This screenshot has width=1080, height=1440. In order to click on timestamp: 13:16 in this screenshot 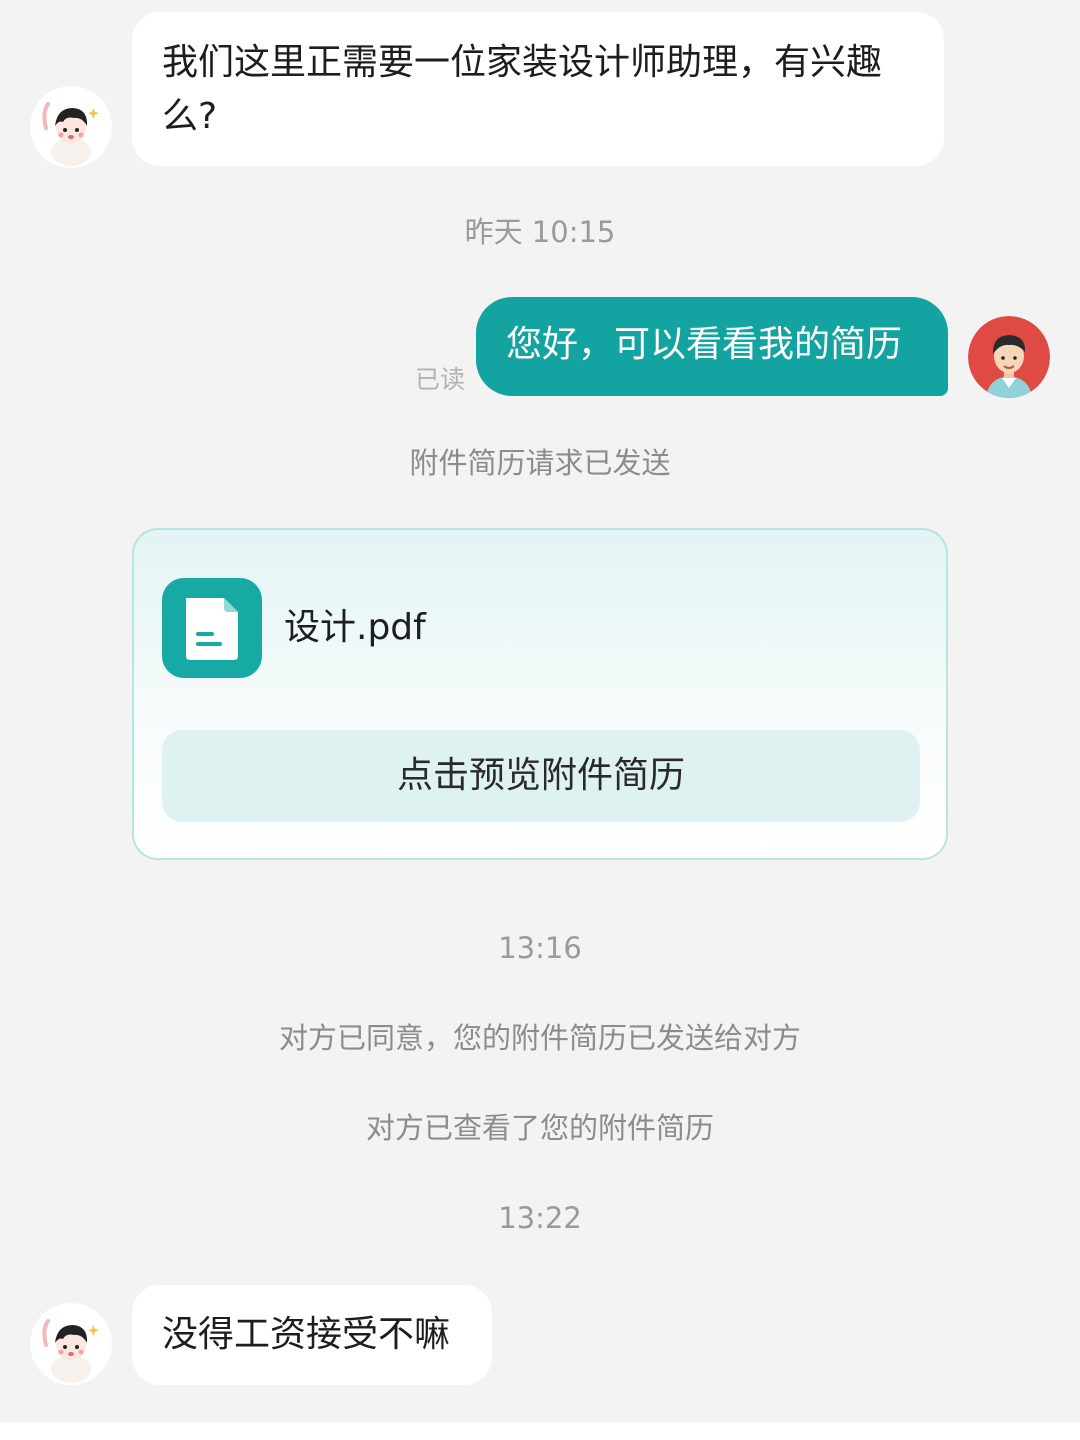, I will do `click(540, 948)`.